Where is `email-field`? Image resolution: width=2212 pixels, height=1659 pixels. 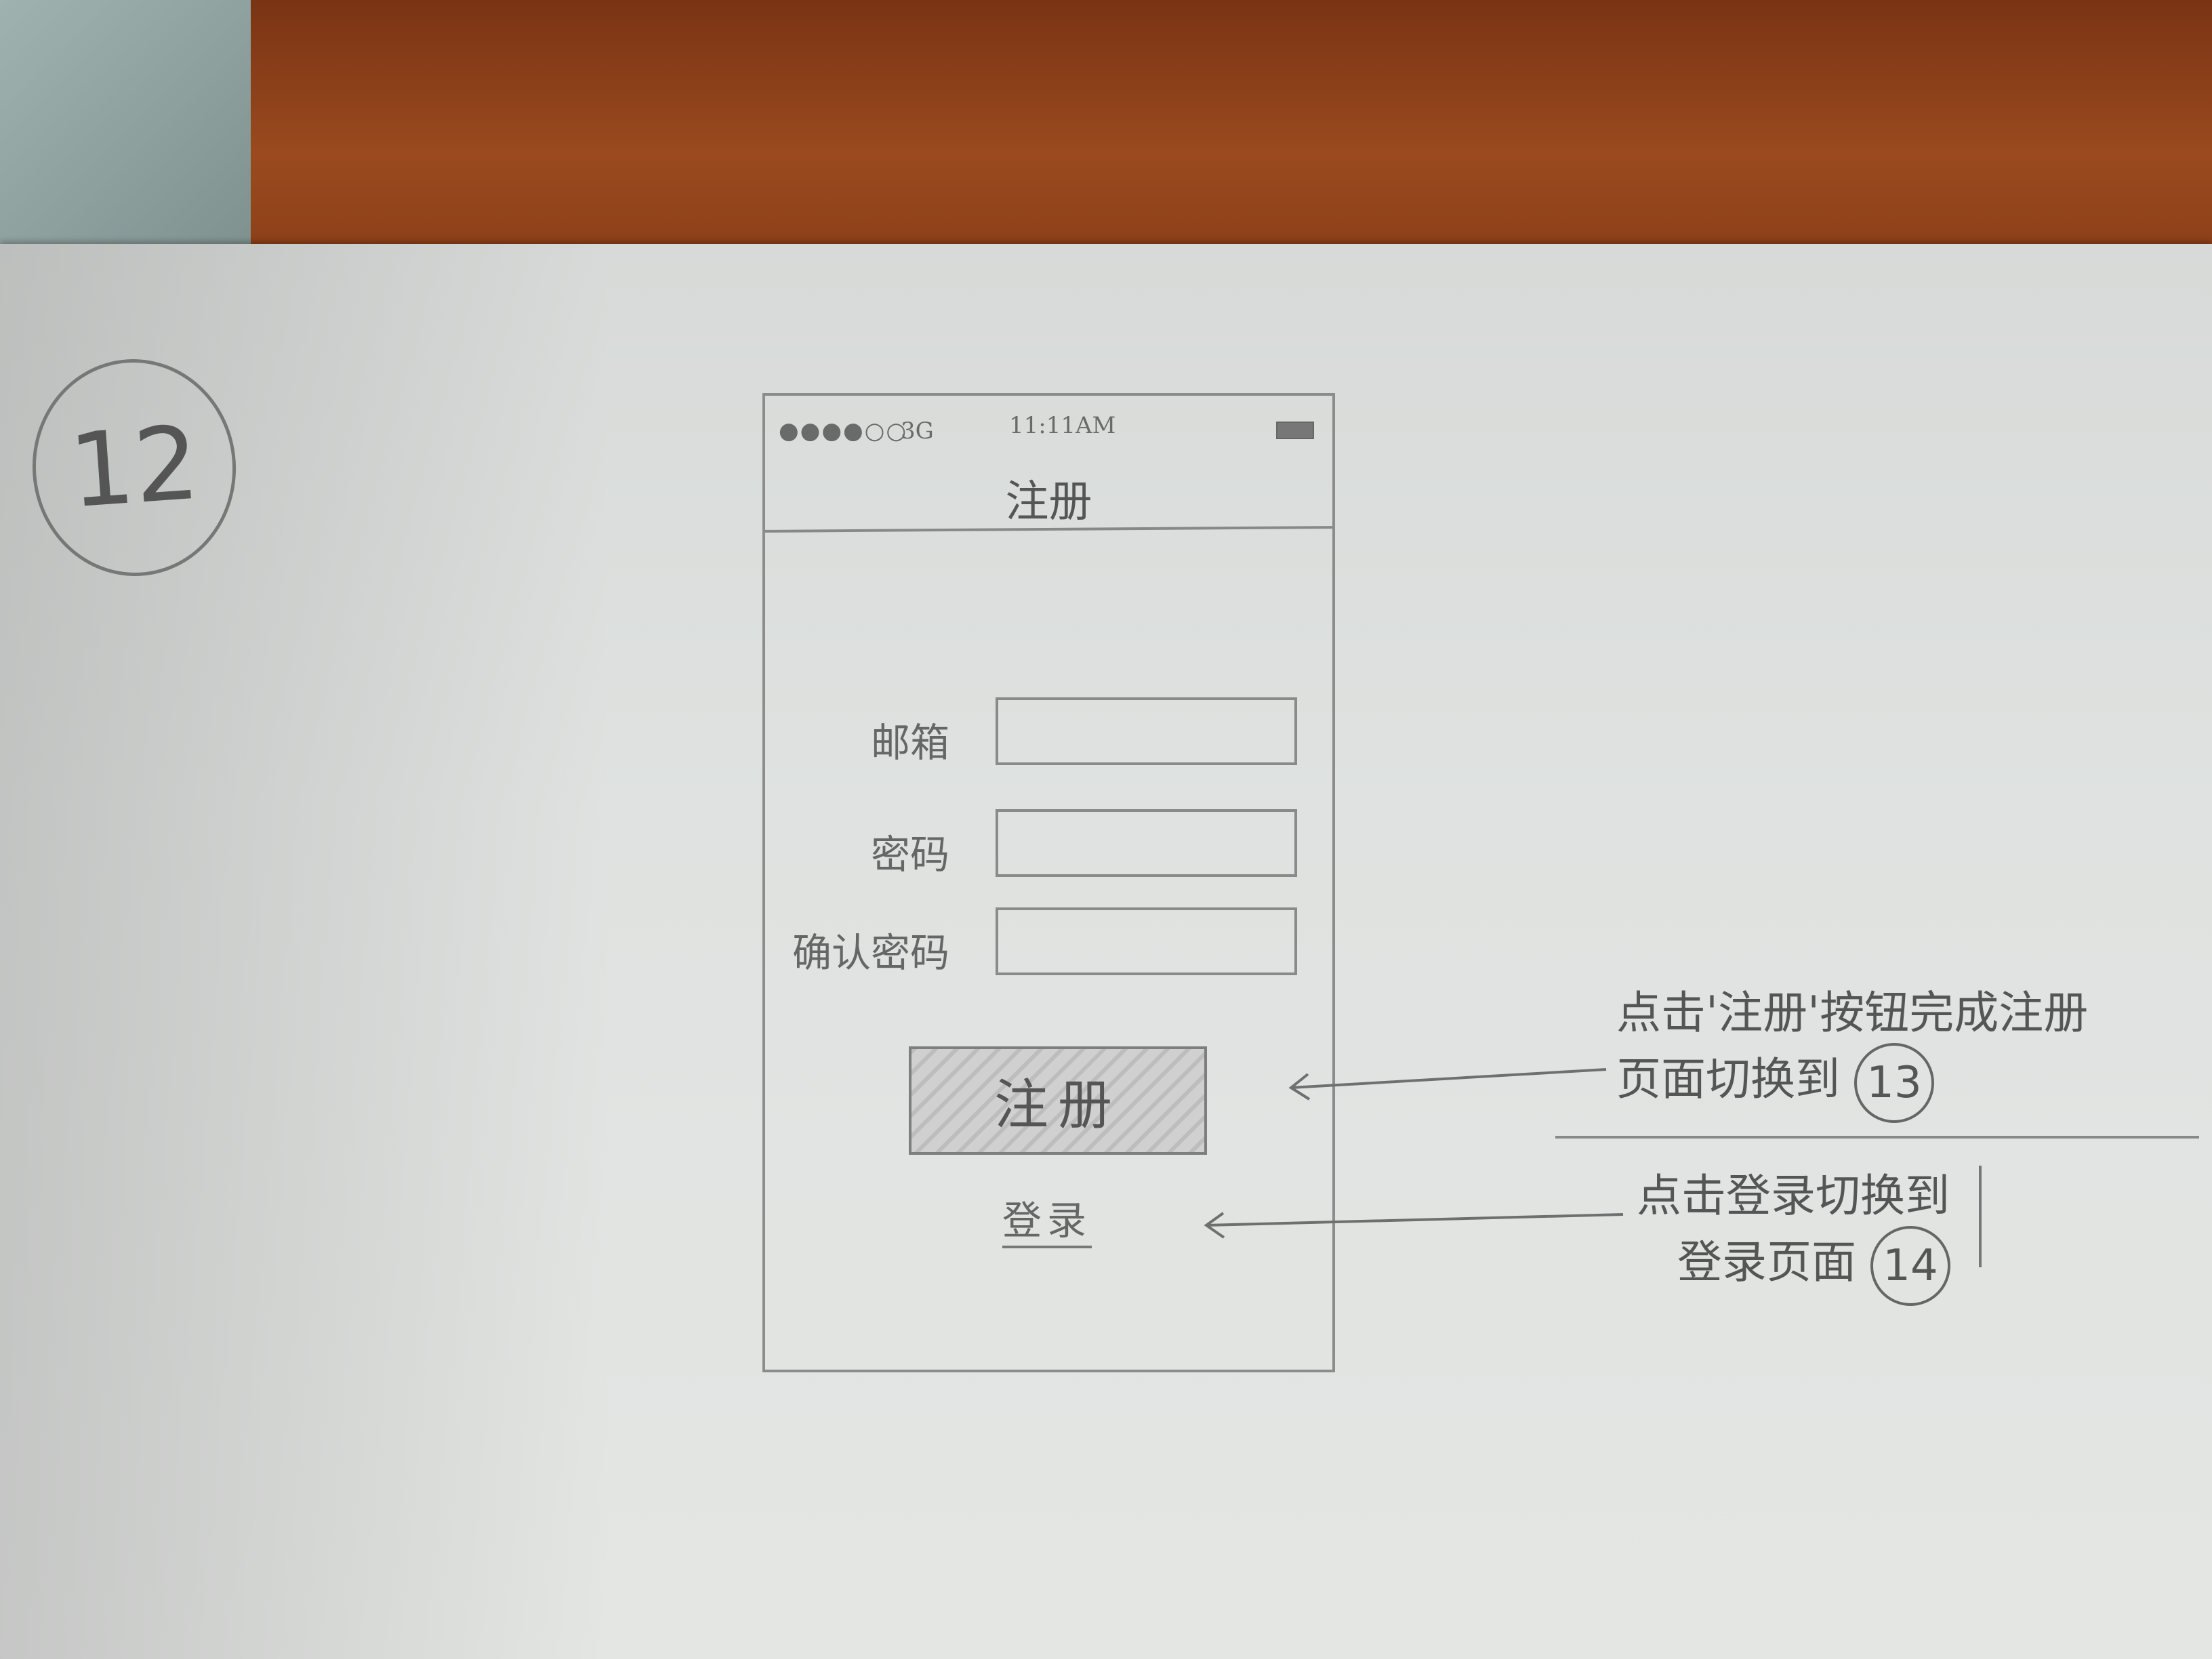 email-field is located at coordinates (1146, 731).